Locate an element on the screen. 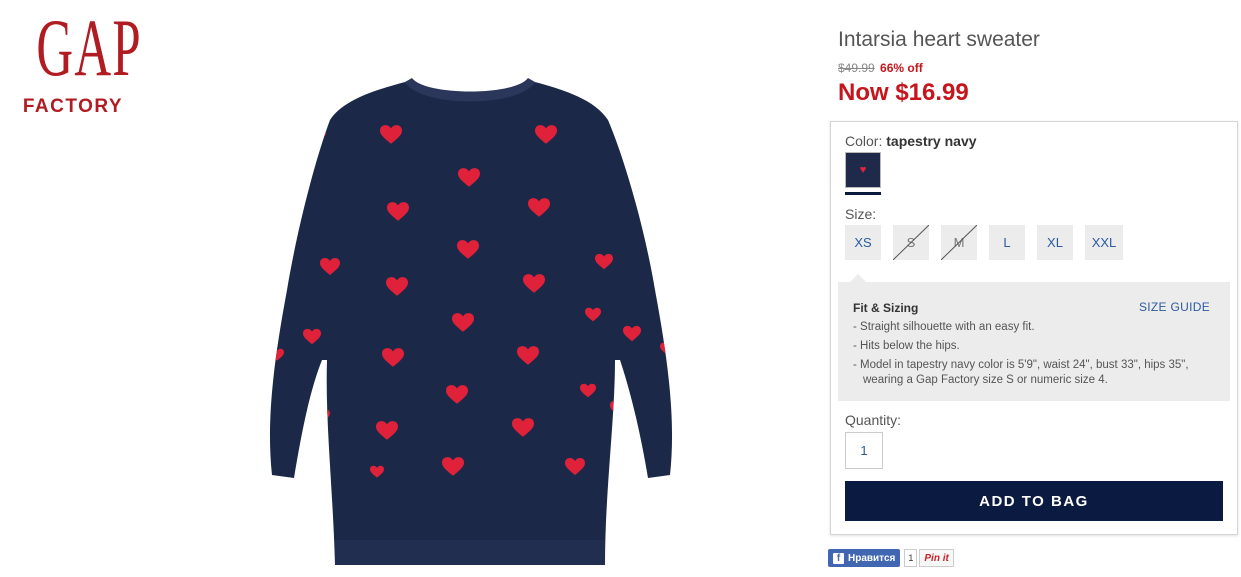 This screenshot has width=1241, height=577. logo-gap-text: GAP is located at coordinates (89, 47).